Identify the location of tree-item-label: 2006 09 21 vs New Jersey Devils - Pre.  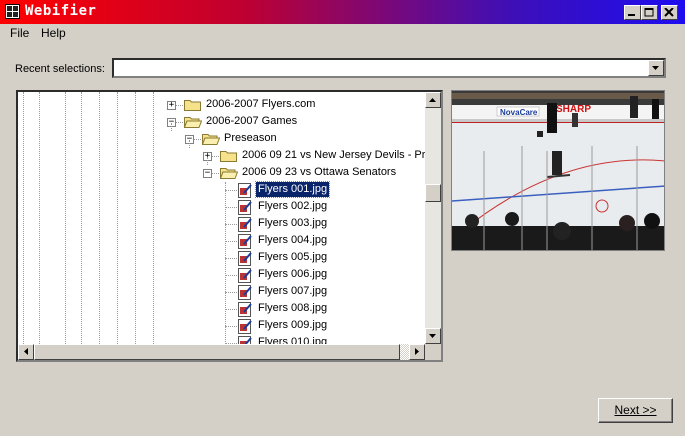
(337, 155).